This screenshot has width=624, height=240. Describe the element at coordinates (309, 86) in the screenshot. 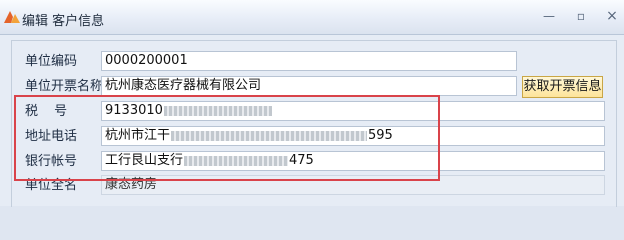

I see `invoice-name-field: 杭州康态医疗器械有限公司` at that location.